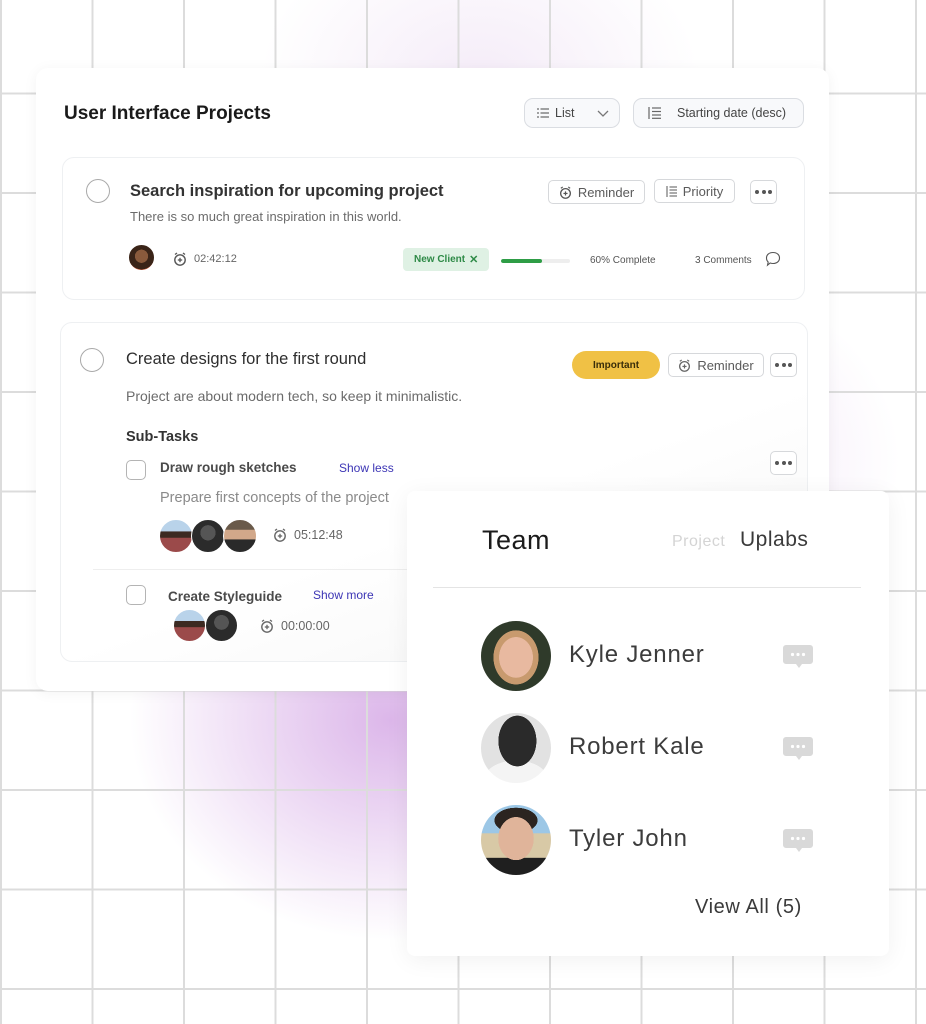 The height and width of the screenshot is (1024, 926). I want to click on priority-icon, so click(671, 191).